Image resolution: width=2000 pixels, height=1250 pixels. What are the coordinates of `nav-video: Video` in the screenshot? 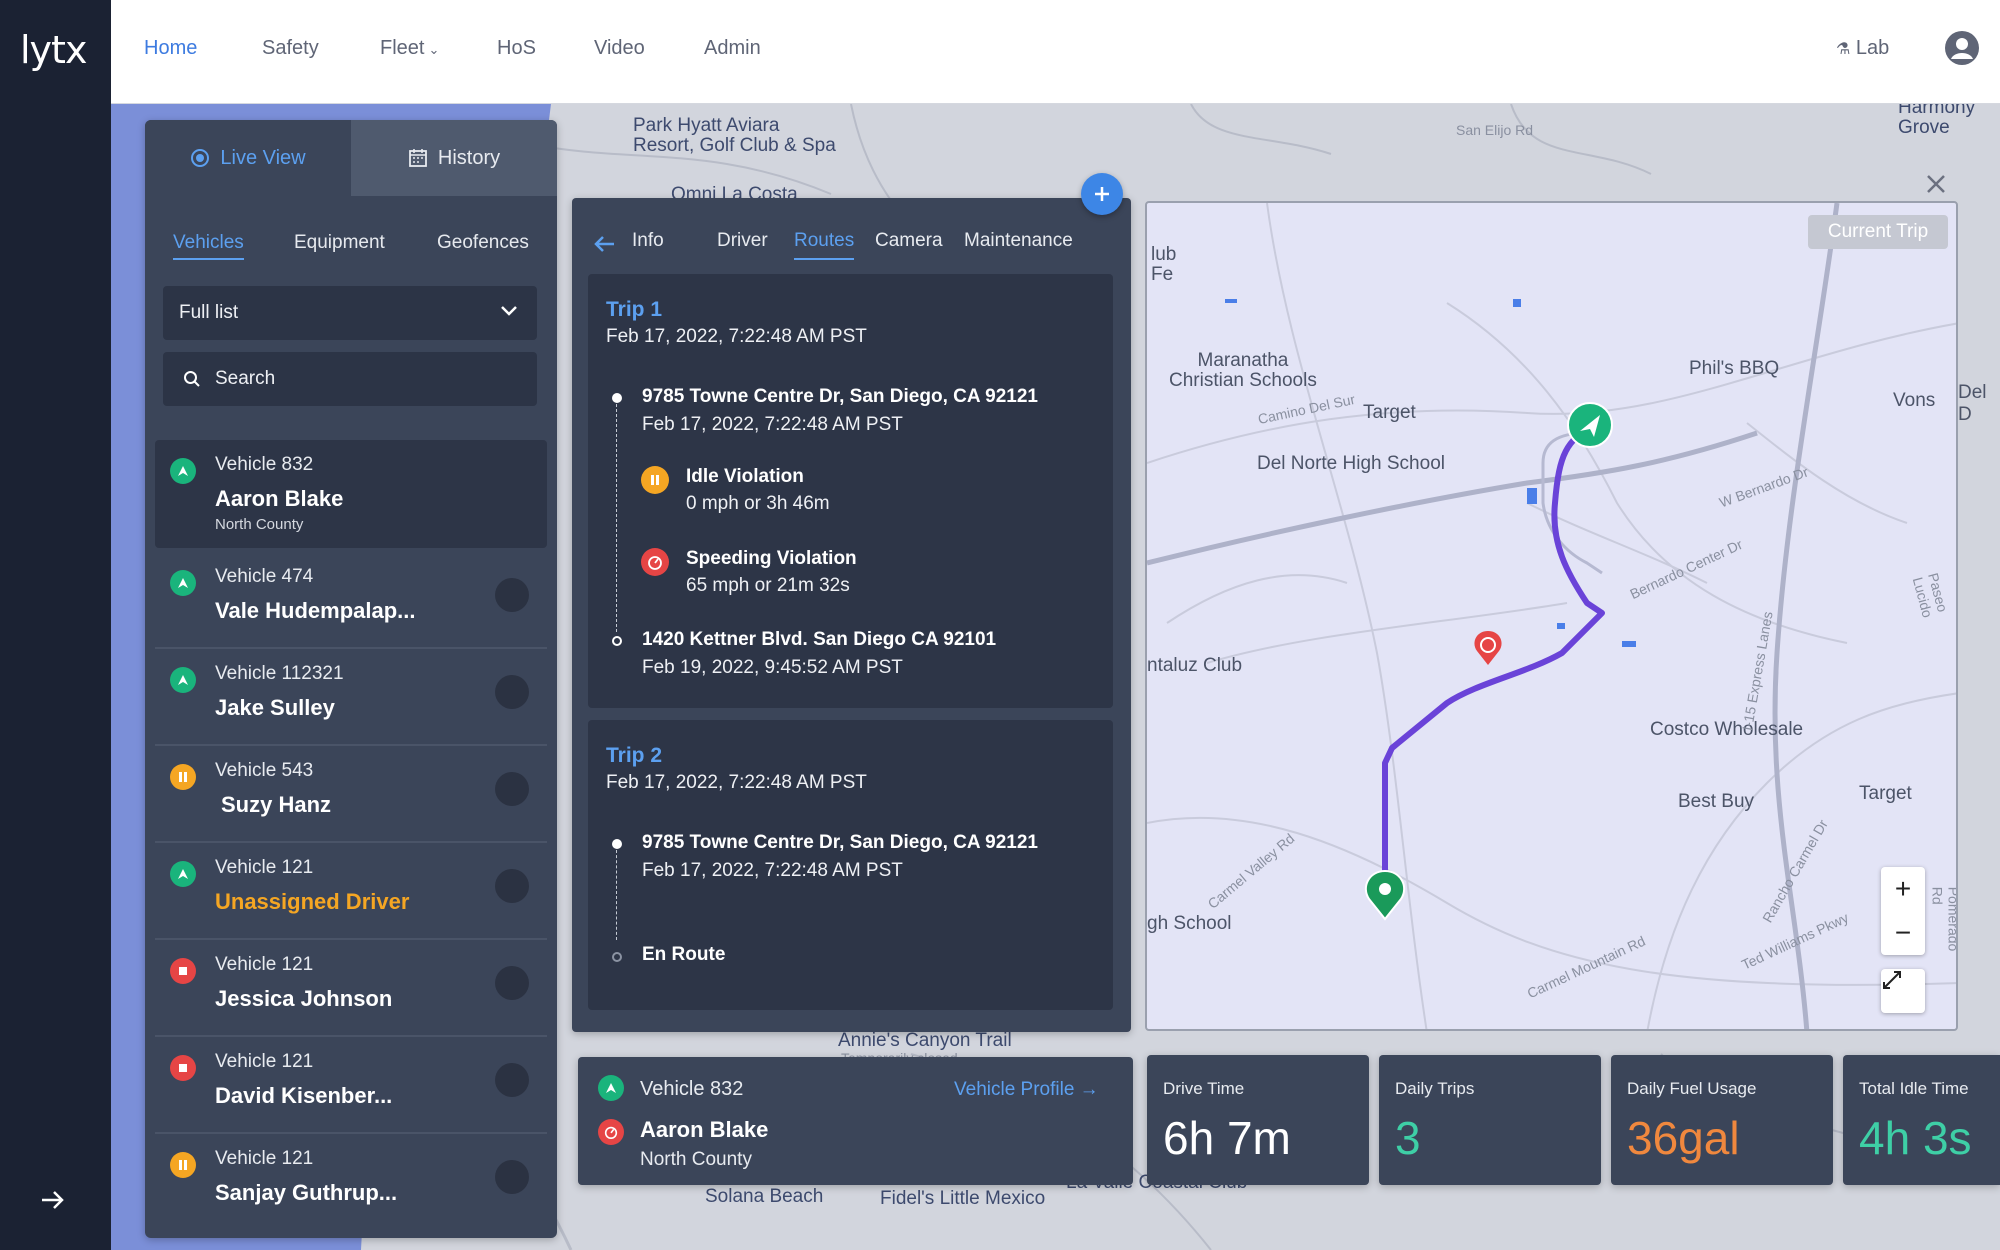 It's located at (619, 48).